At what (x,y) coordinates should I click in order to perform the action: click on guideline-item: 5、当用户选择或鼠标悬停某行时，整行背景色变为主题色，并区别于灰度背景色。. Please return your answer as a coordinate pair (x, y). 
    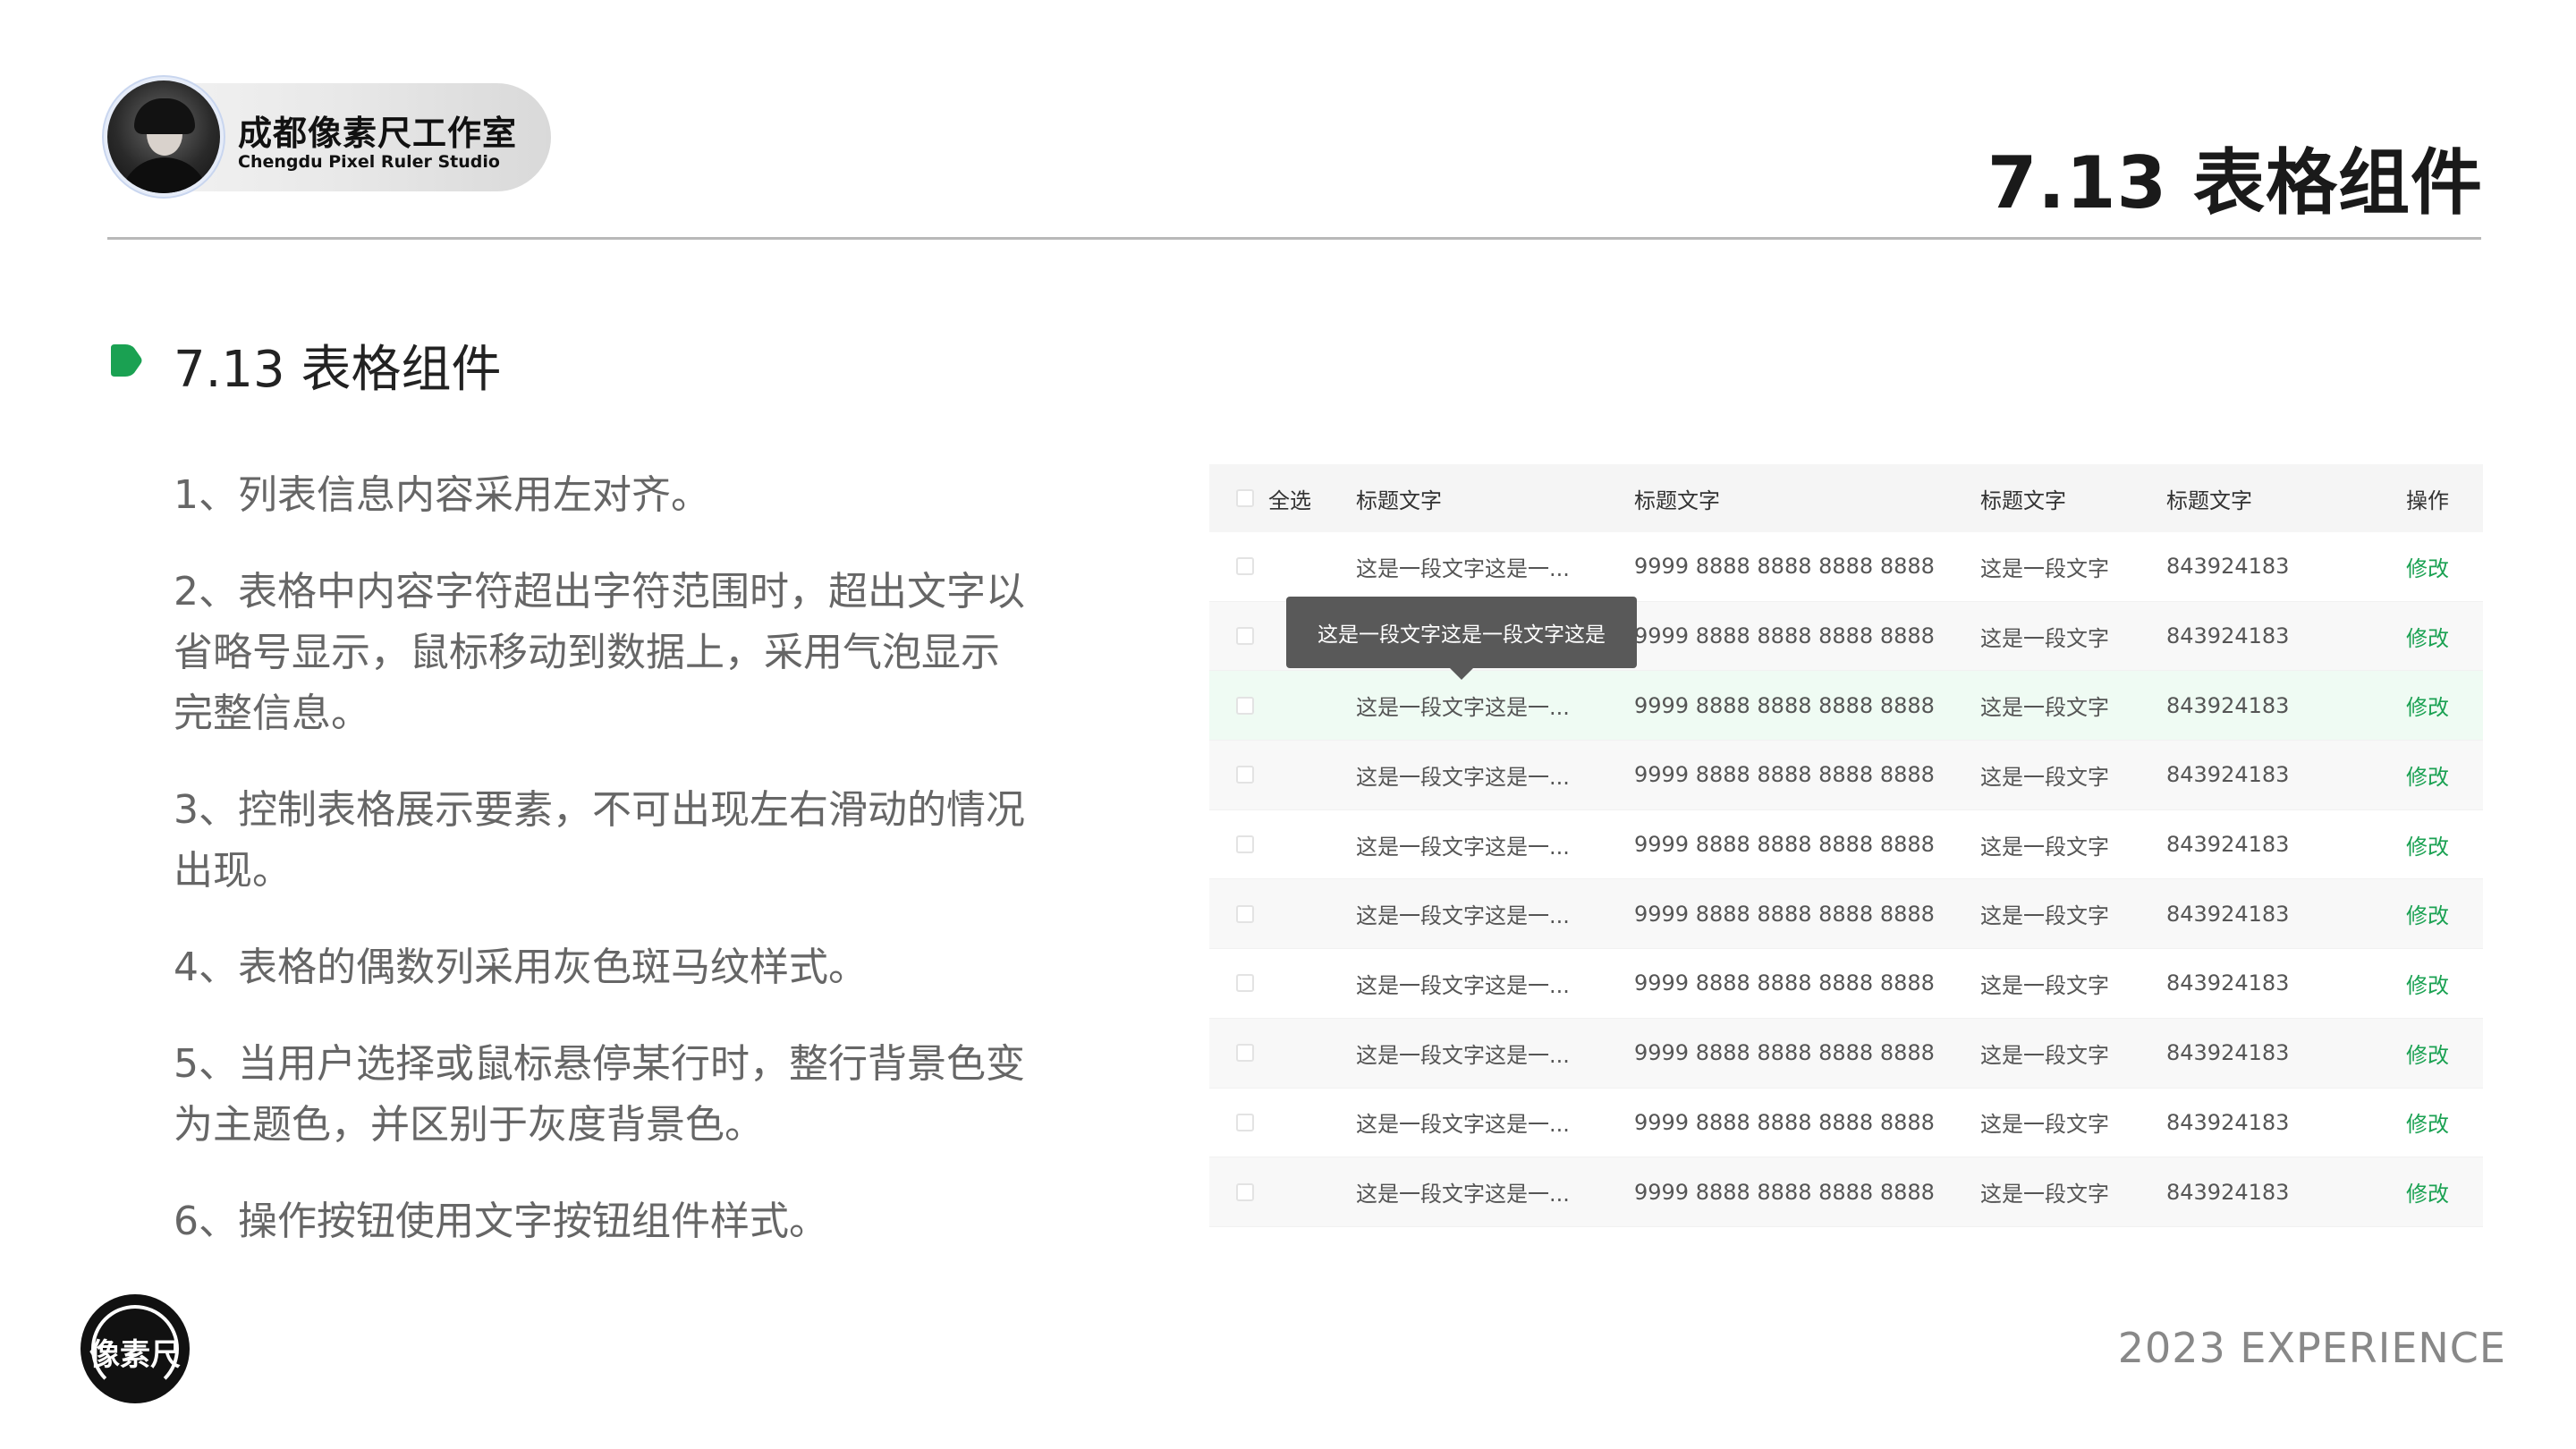
    Looking at the image, I should click on (599, 1094).